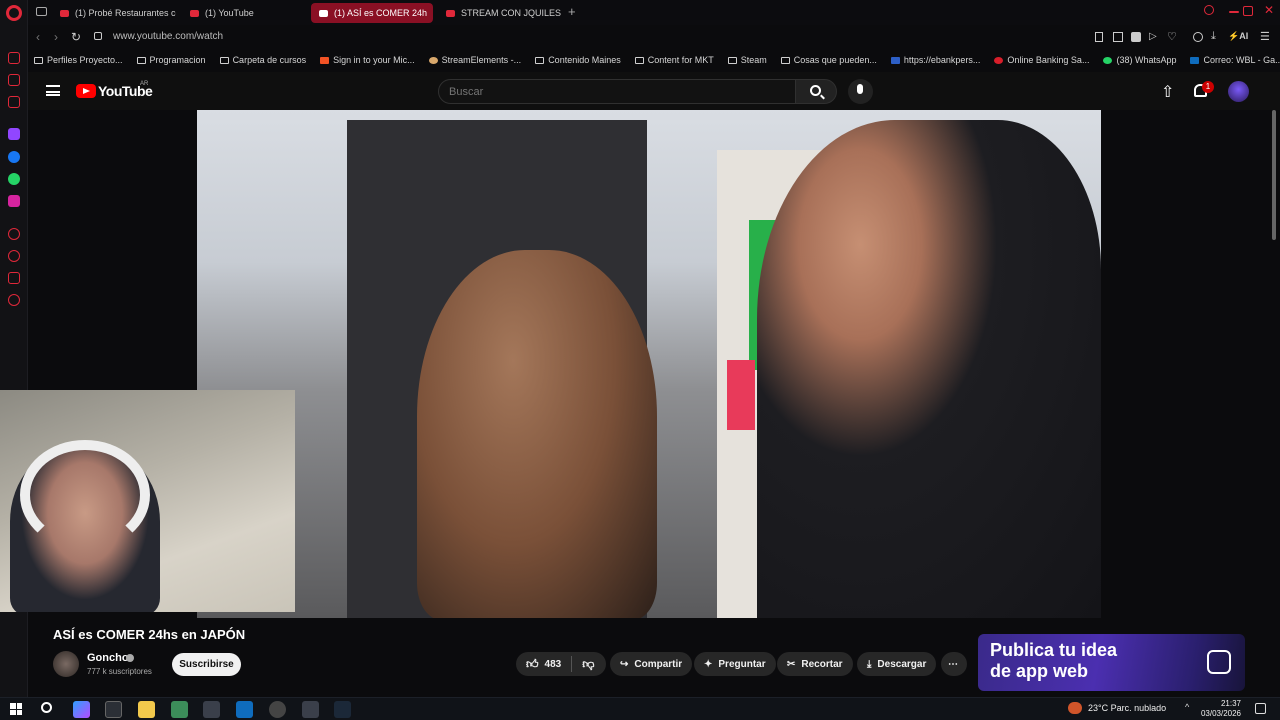  What do you see at coordinates (815, 664) in the screenshot?
I see `clip-button: ✂ Recortar` at bounding box center [815, 664].